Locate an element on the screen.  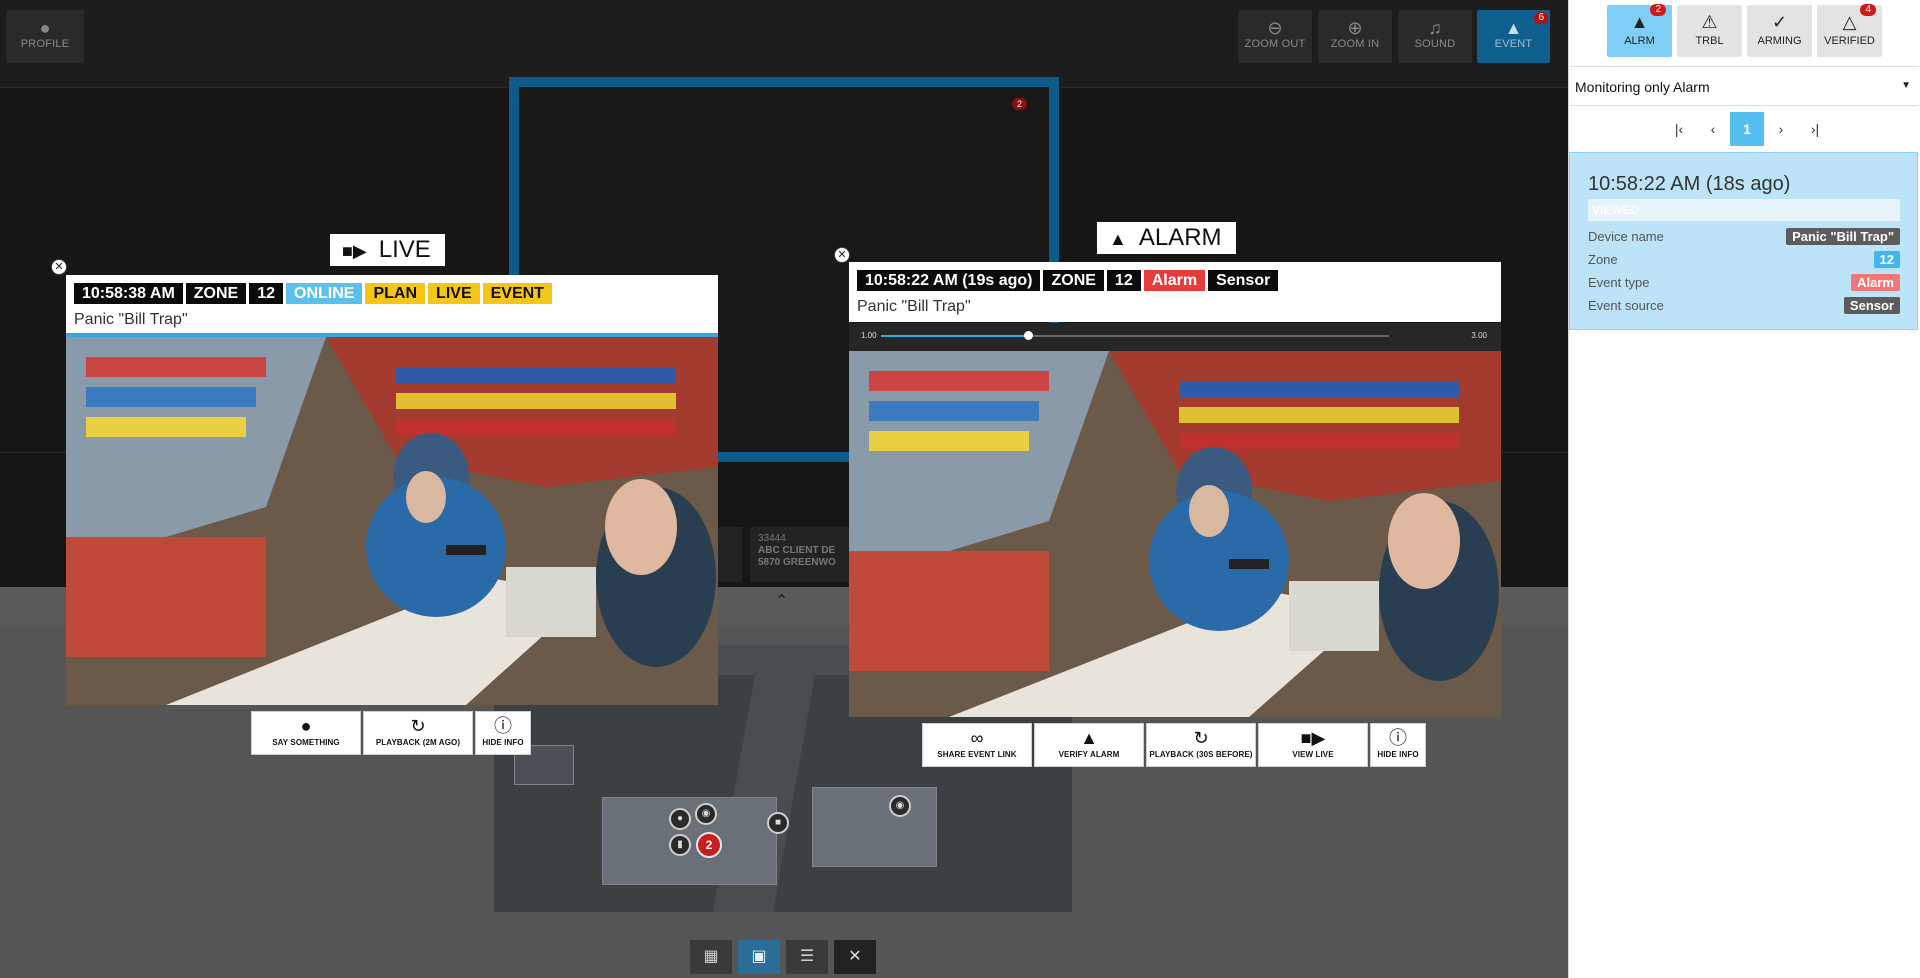
device-name-row: Device name Panic "Bill Trap" is located at coordinates (1744, 237).